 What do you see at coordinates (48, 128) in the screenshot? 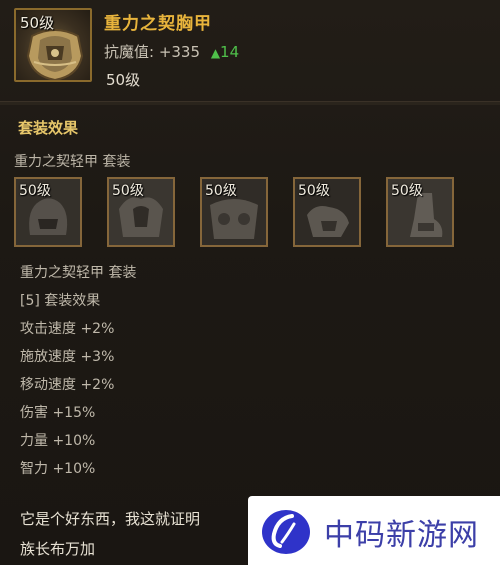
I see `set-effect-header: 套装效果` at bounding box center [48, 128].